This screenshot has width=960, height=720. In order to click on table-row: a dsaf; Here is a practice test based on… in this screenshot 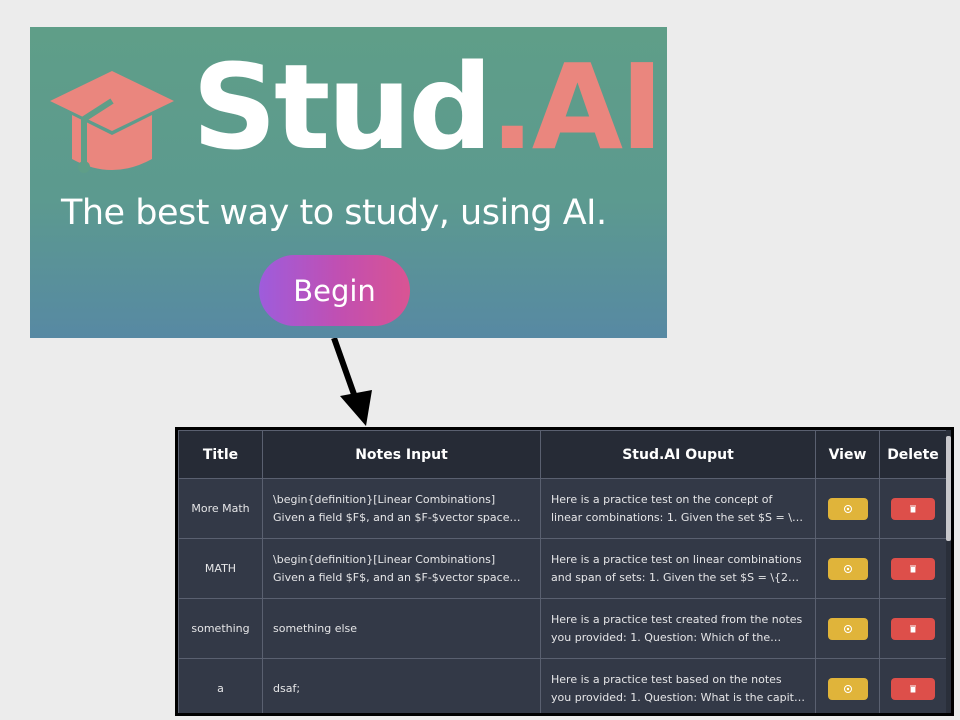, I will do `click(562, 685)`.